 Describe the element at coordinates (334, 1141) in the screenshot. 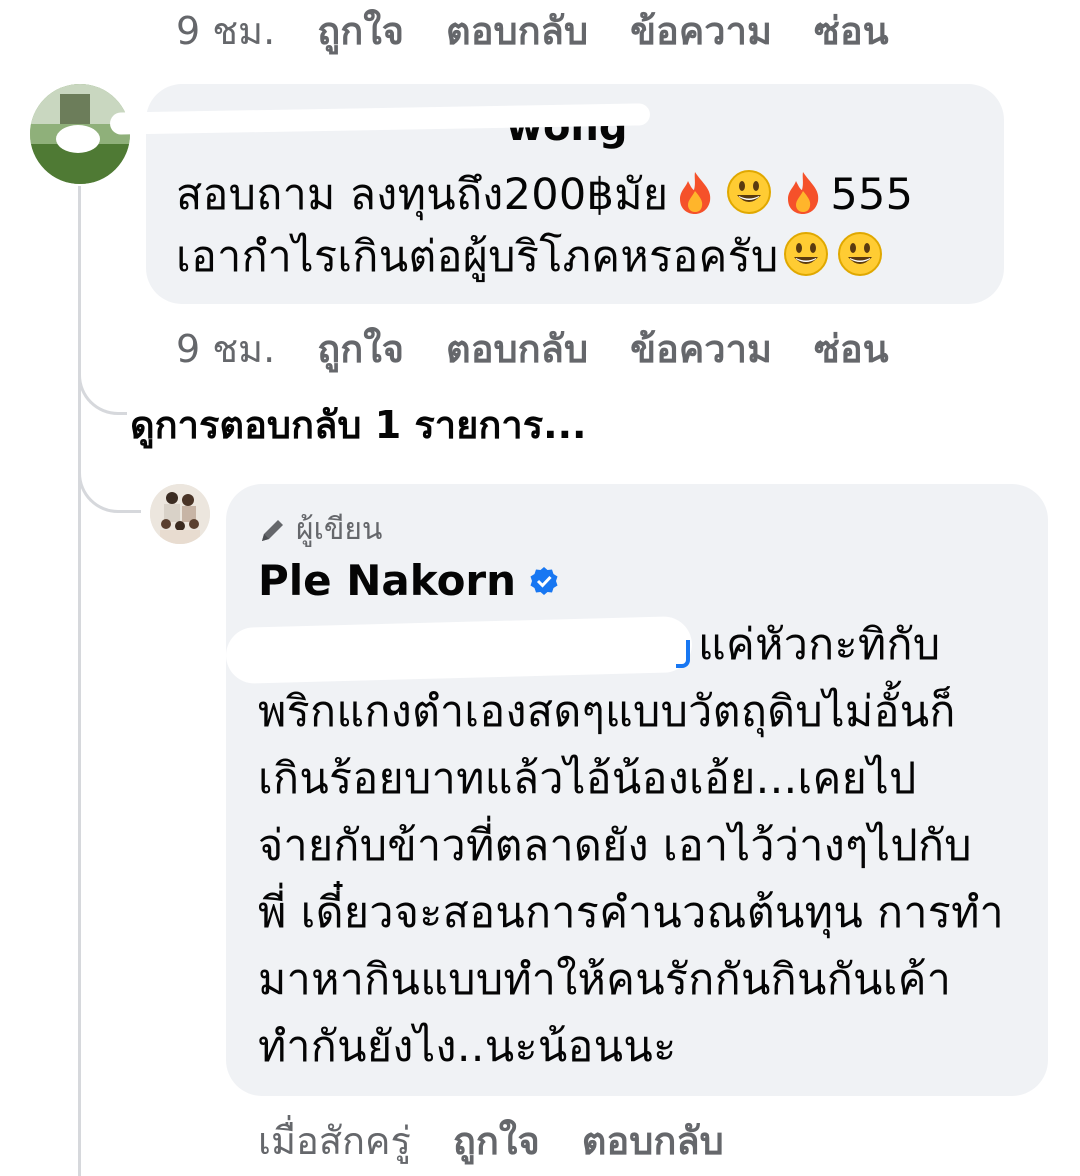

I see `timestamp: เมื่อสักครู่` at that location.